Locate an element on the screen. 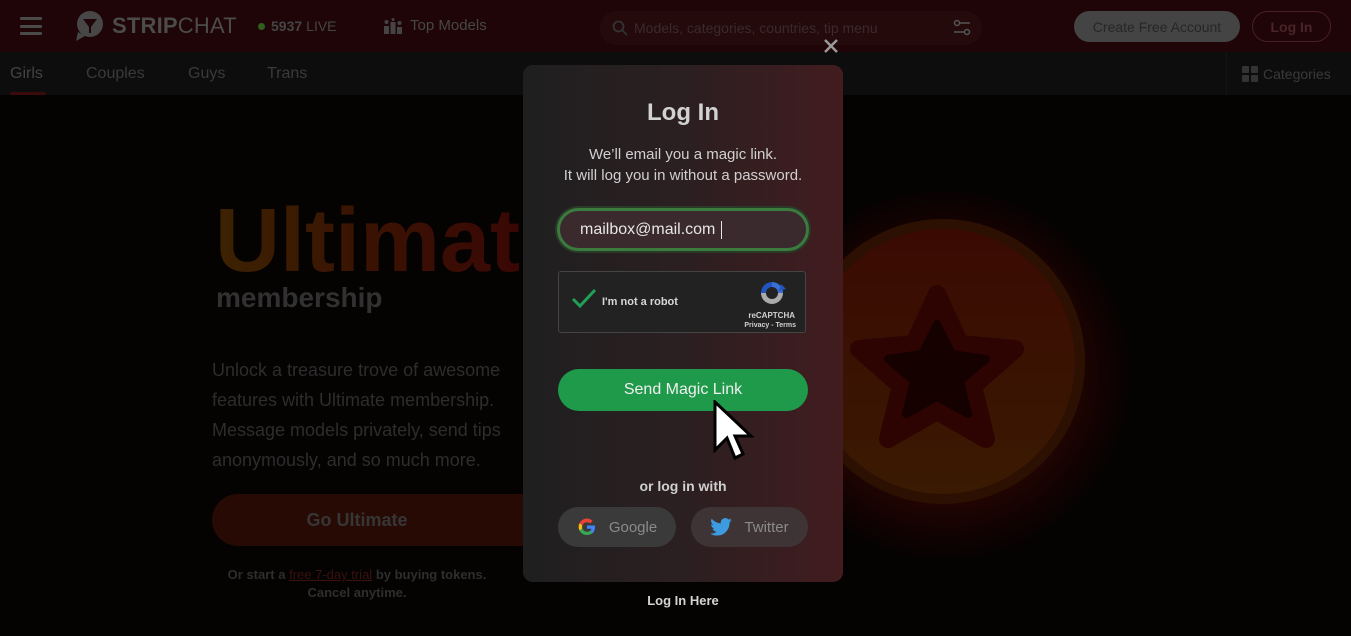 The height and width of the screenshot is (636, 1351). live-counter: 5937 LIVE is located at coordinates (297, 26).